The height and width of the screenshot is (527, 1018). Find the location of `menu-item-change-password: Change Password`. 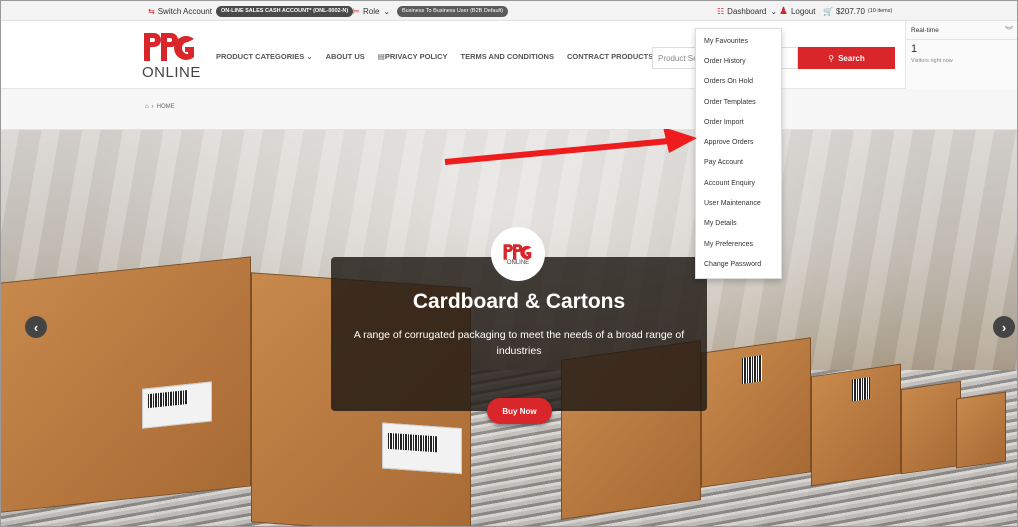

menu-item-change-password: Change Password is located at coordinates (732, 264).